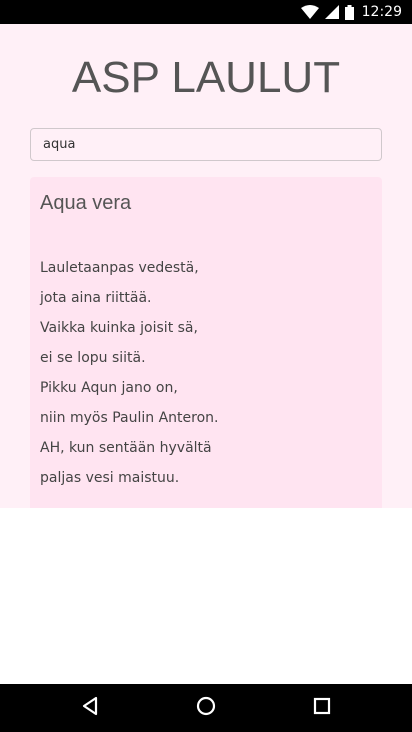 This screenshot has width=412, height=732. Describe the element at coordinates (86, 203) in the screenshot. I see `song-title: Aqua vera` at that location.